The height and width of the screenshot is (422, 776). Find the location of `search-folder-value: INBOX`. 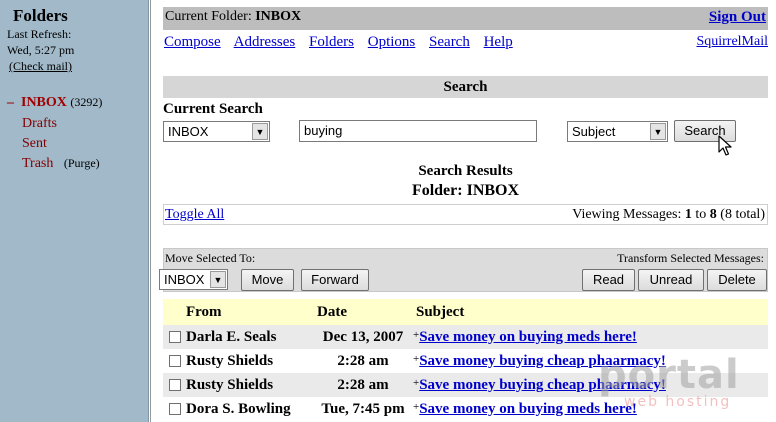

search-folder-value: INBOX is located at coordinates (188, 131).